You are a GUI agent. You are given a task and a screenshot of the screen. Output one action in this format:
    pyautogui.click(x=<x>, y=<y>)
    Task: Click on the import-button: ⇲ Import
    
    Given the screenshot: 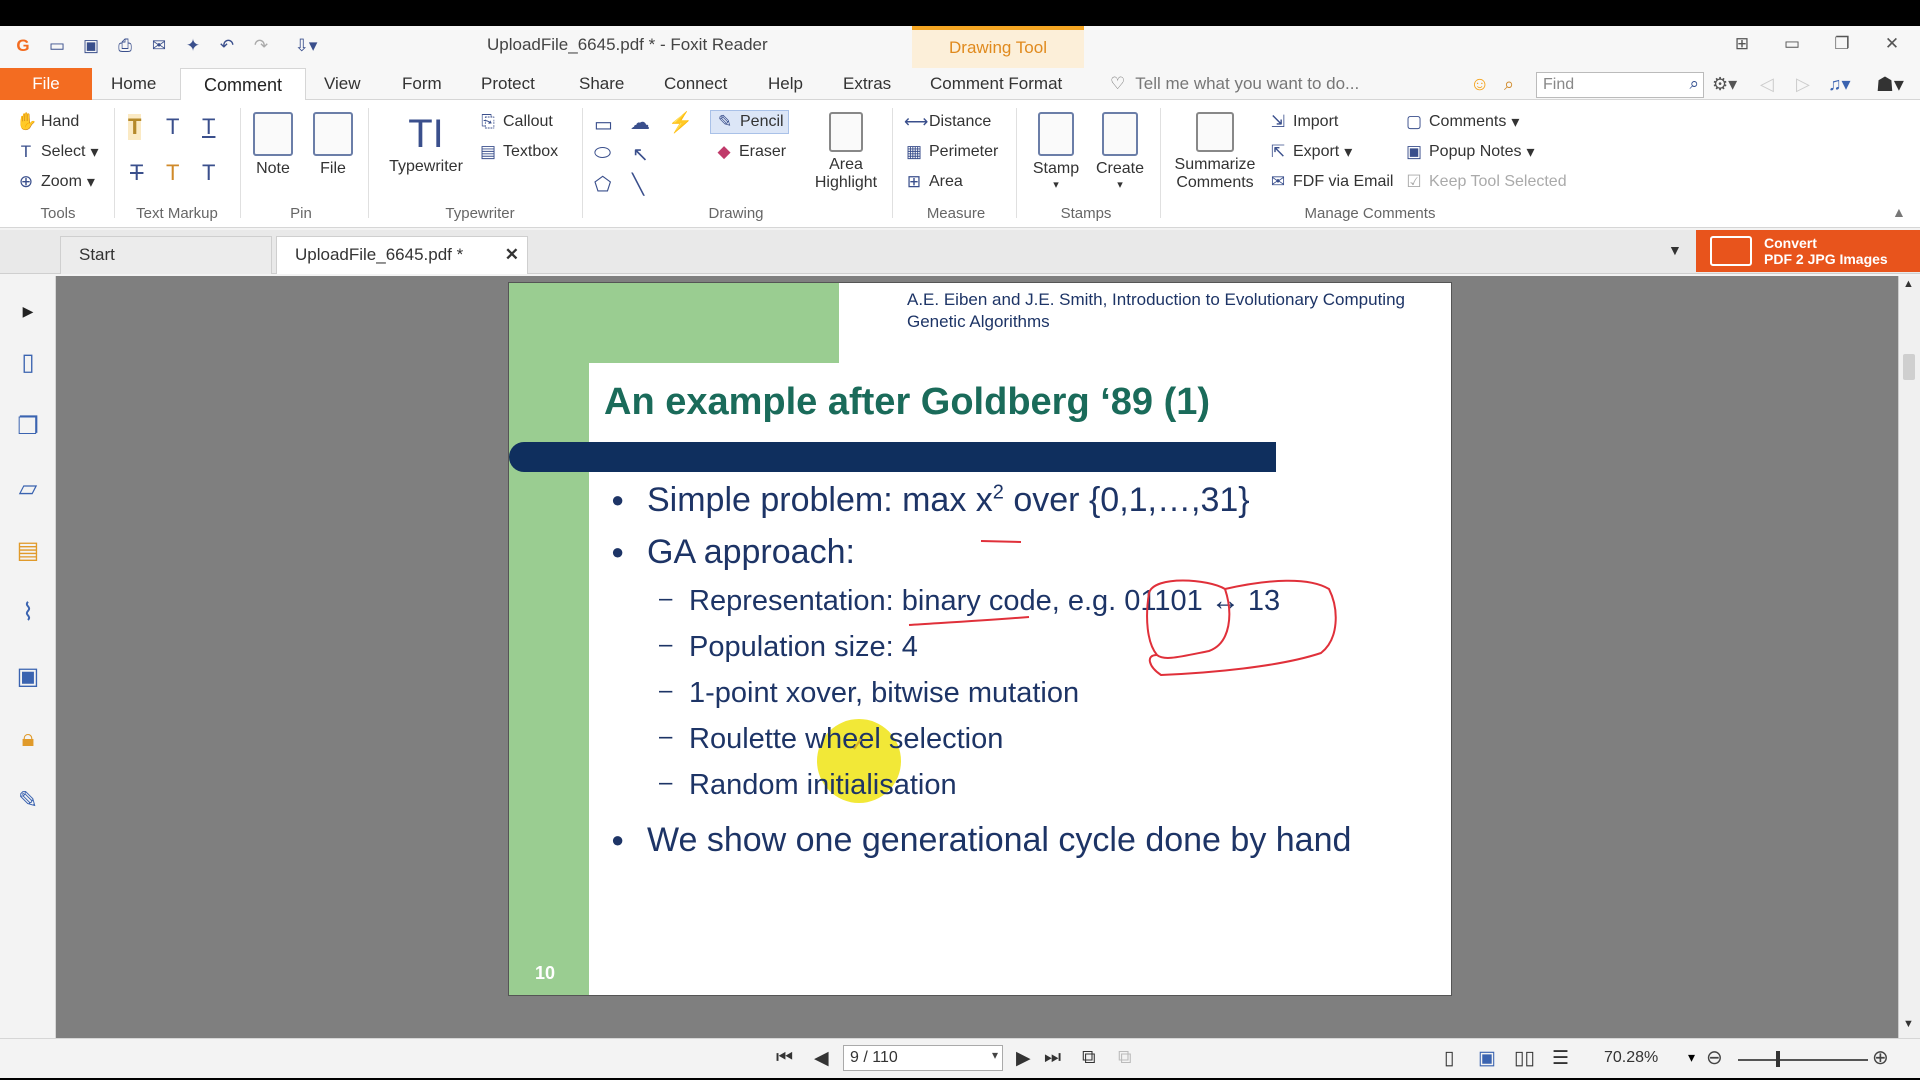 What is the action you would take?
    pyautogui.click(x=1303, y=122)
    